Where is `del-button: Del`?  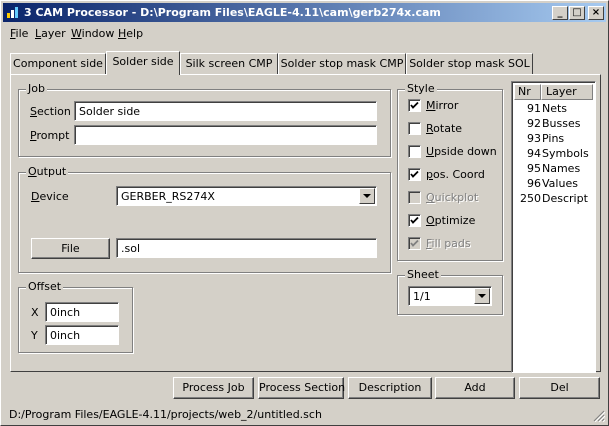
del-button: Del is located at coordinates (559, 388).